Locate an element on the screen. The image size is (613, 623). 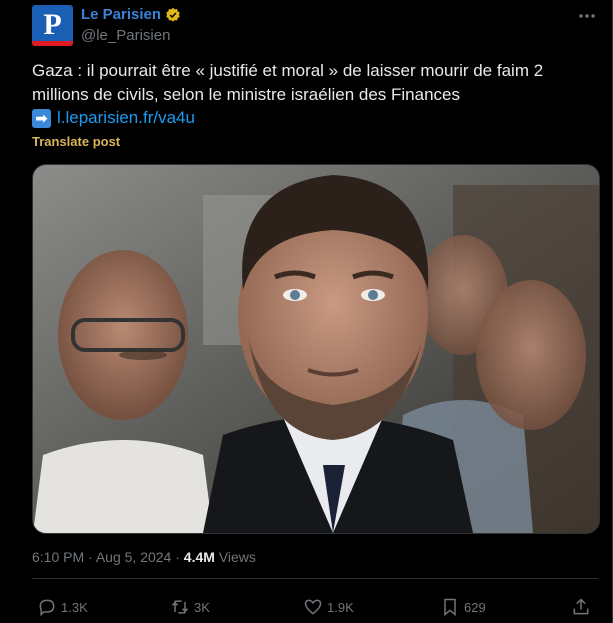
reply-count: 1.3K is located at coordinates (74, 607).